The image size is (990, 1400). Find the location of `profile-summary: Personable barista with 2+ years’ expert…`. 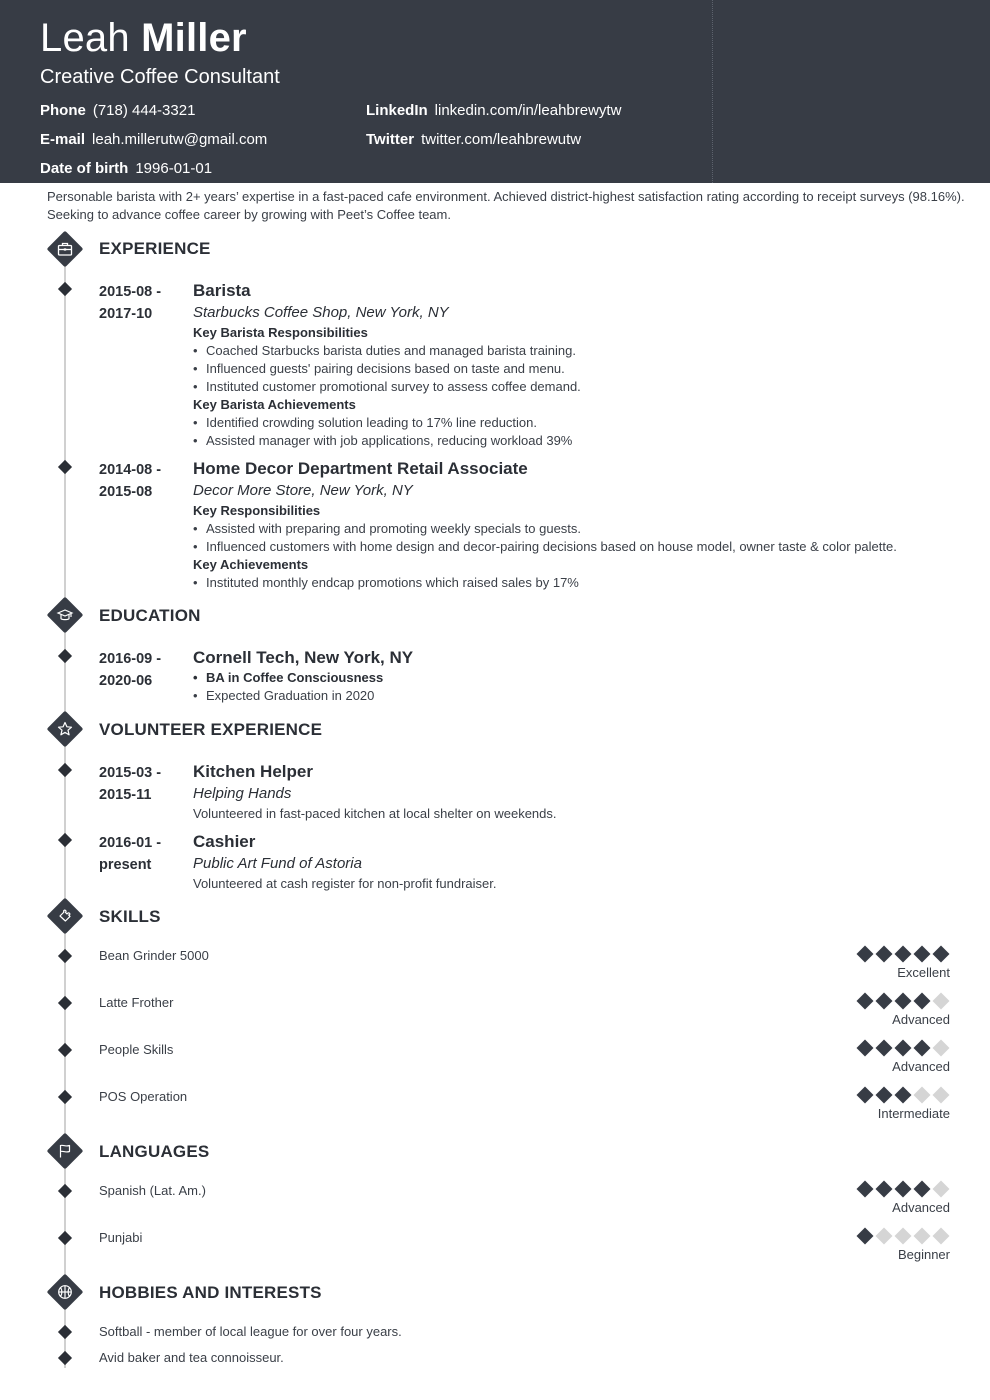

profile-summary: Personable barista with 2+ years’ expert… is located at coordinates (506, 205).